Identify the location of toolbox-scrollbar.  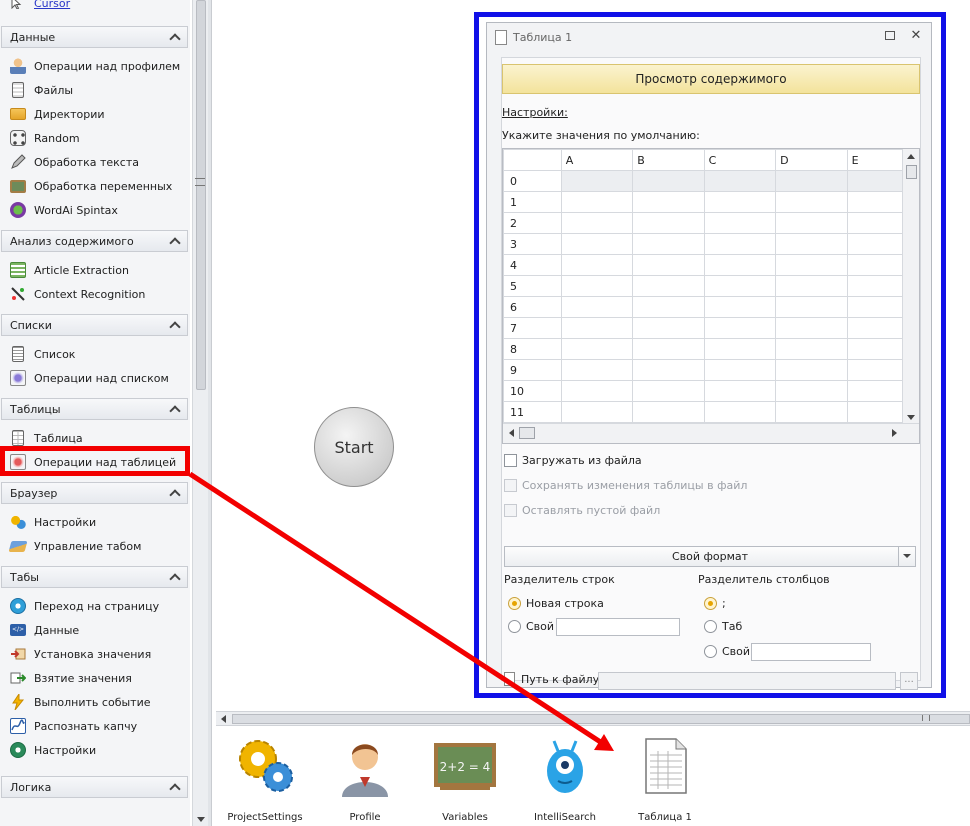
(200, 413).